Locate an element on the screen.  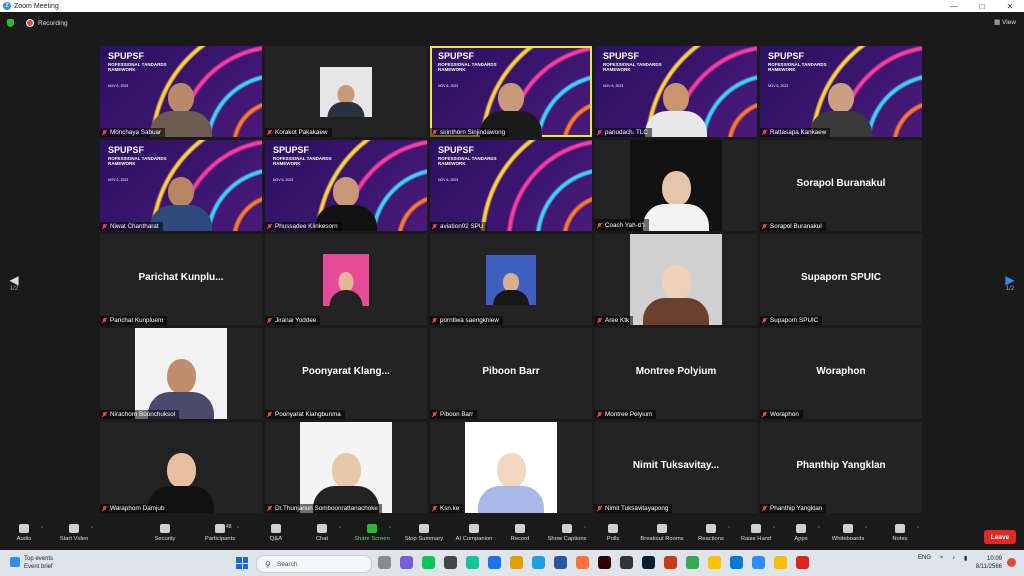
participant-name-label: Coach Yah-ยา is located at coordinates (622, 225).